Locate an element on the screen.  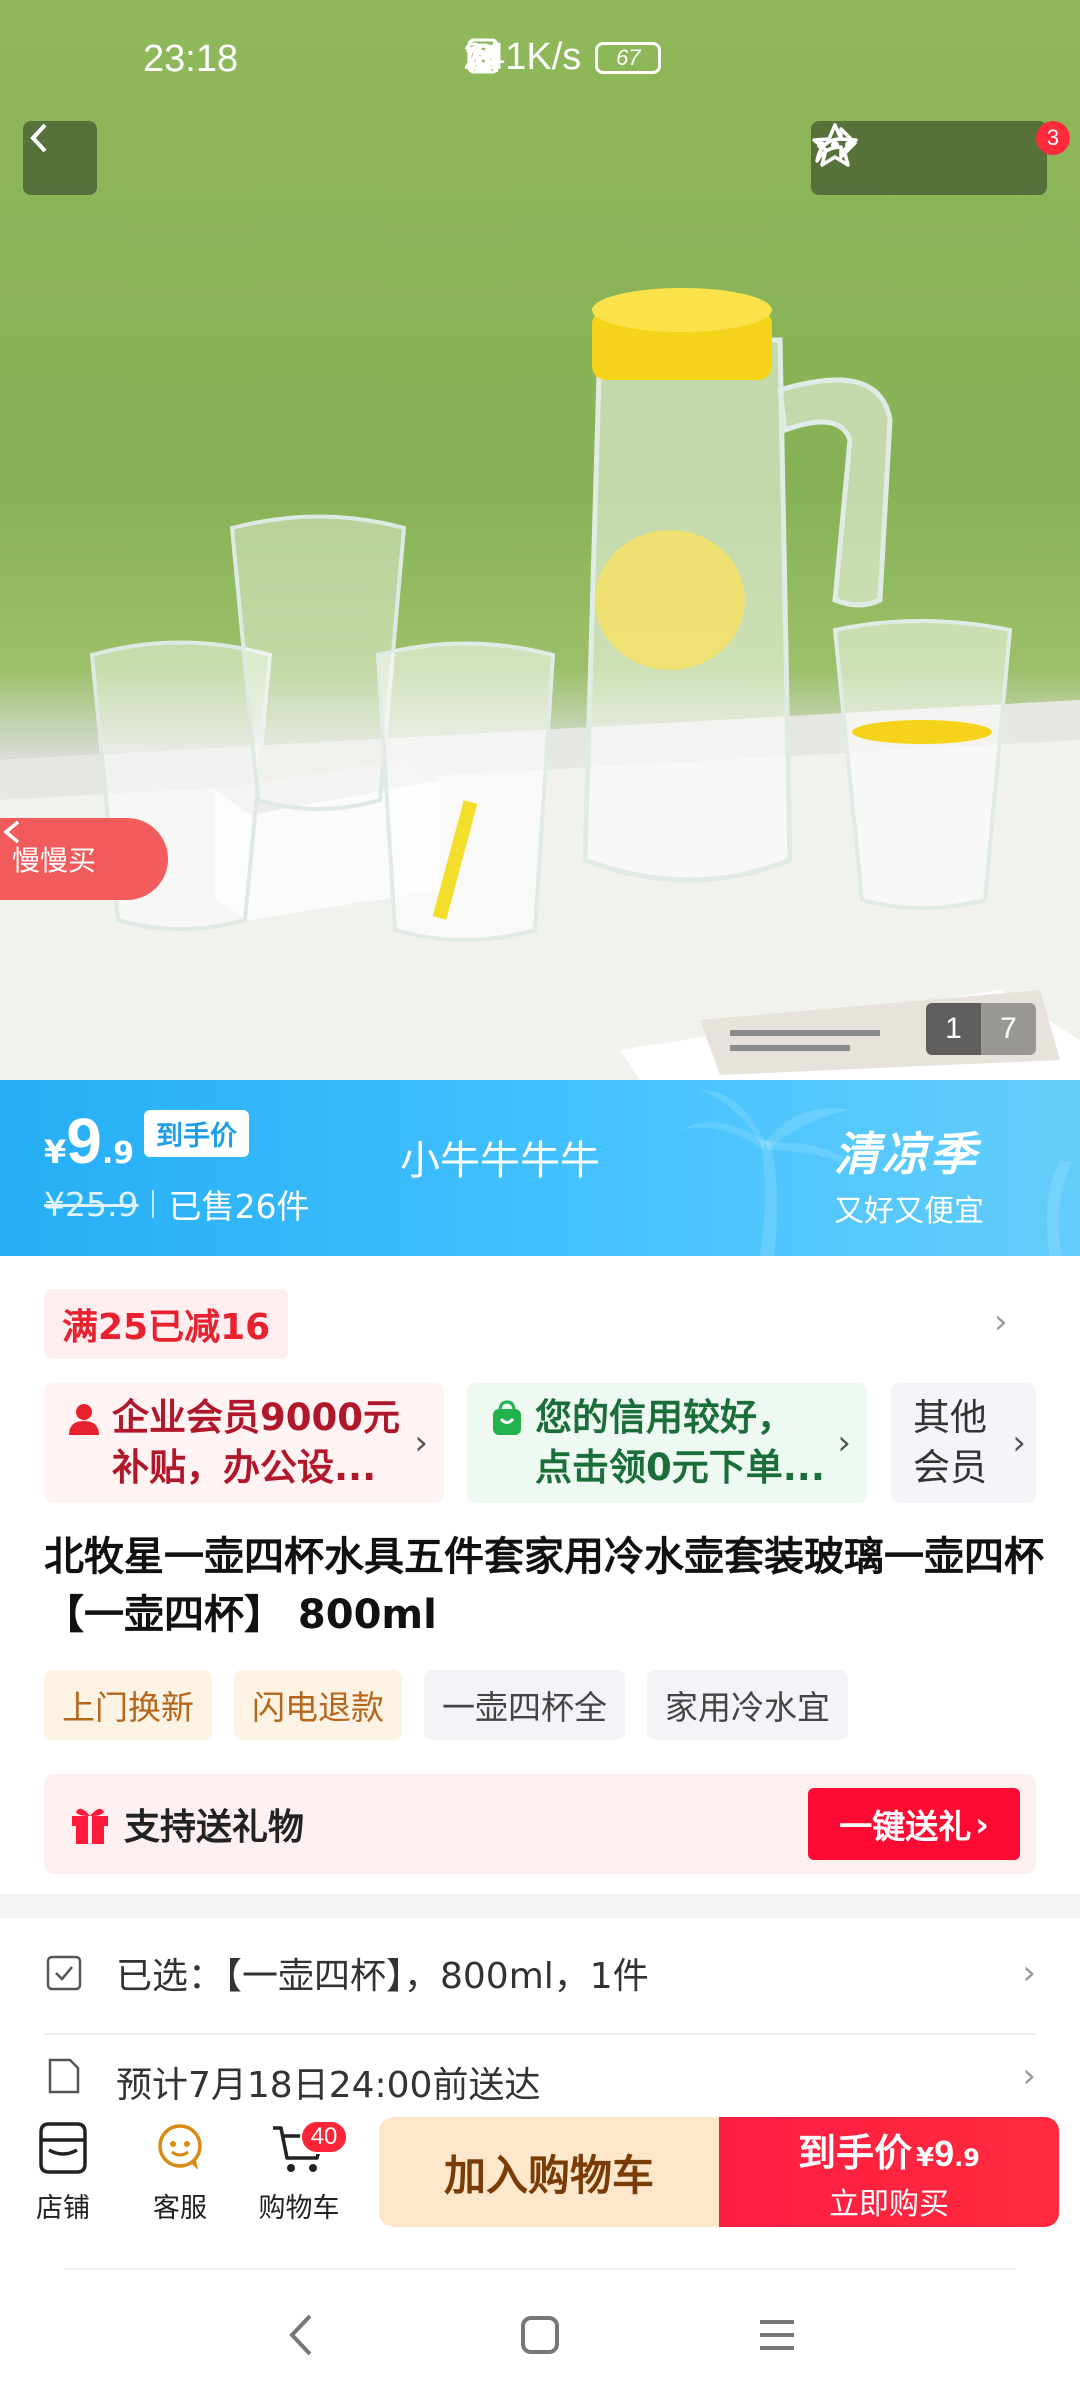
buy-now-button: 到手价 ¥ 9 .9 立即购买 is located at coordinates (889, 2172).